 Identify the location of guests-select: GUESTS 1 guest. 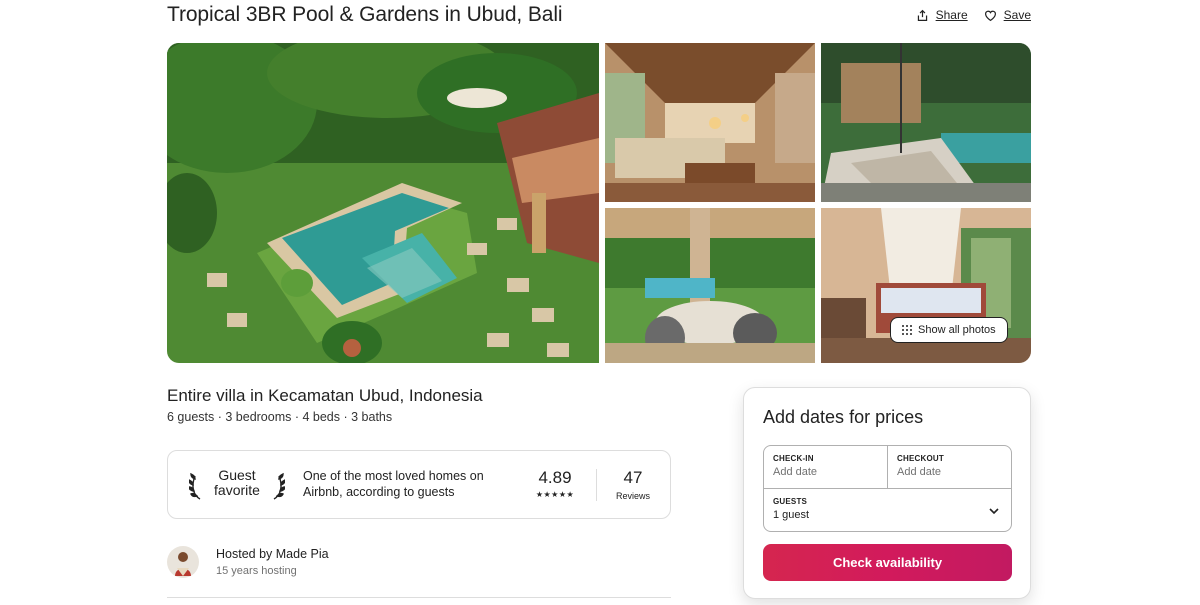
(888, 510).